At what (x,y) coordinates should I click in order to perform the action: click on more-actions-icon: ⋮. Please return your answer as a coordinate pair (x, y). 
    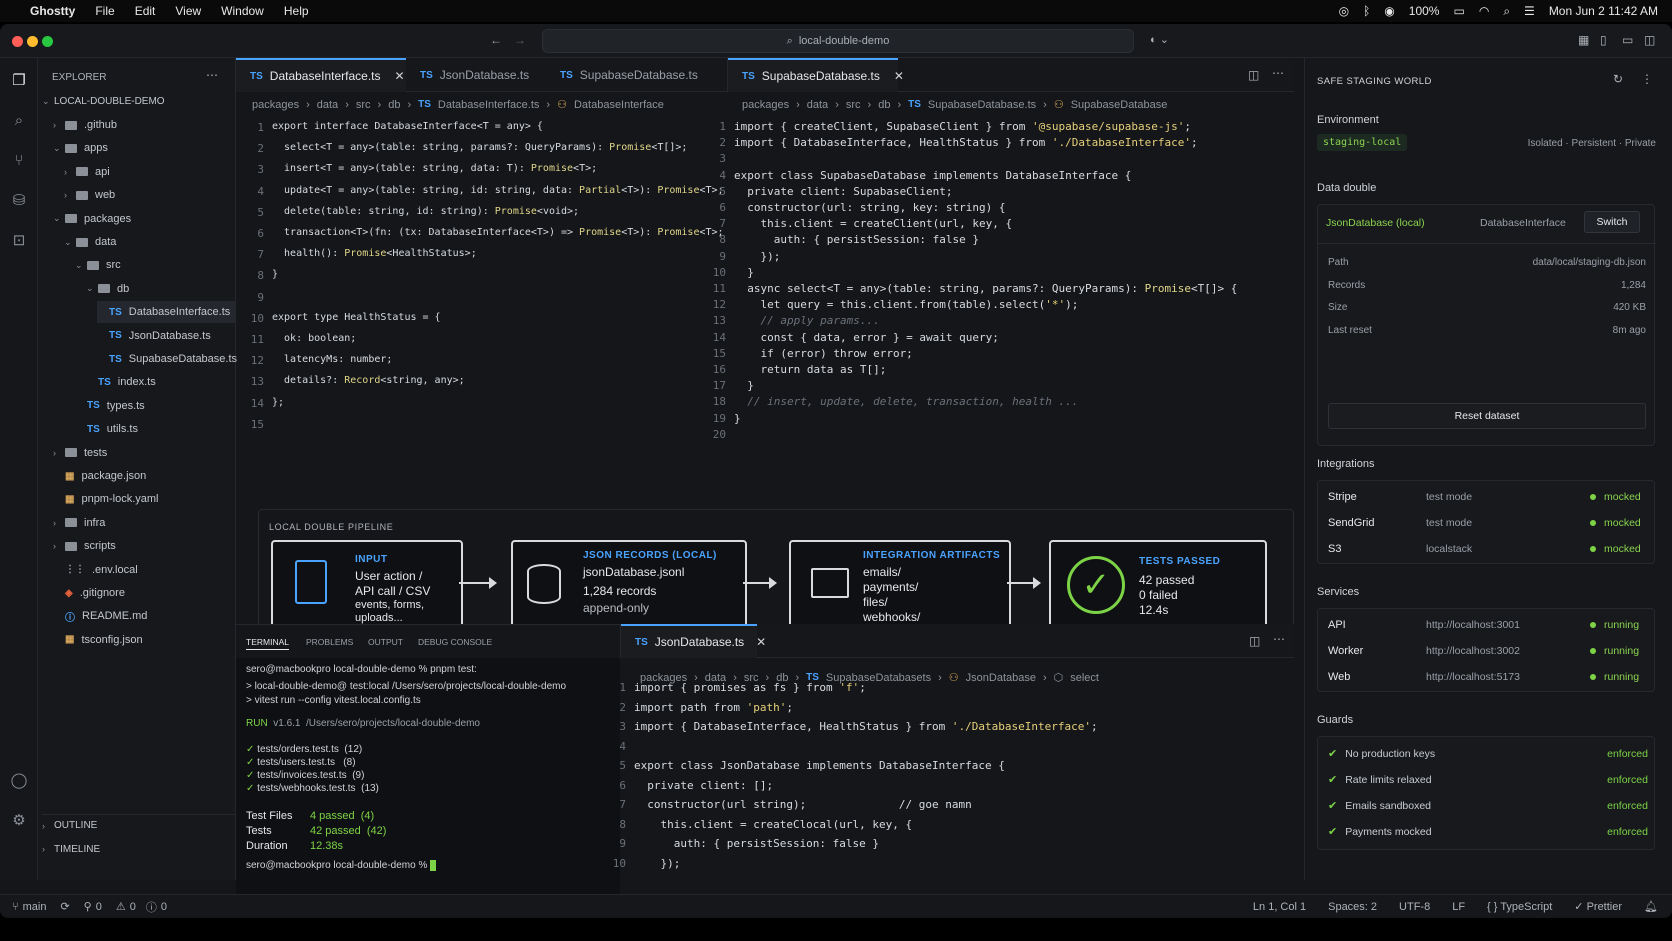
    Looking at the image, I should click on (1647, 79).